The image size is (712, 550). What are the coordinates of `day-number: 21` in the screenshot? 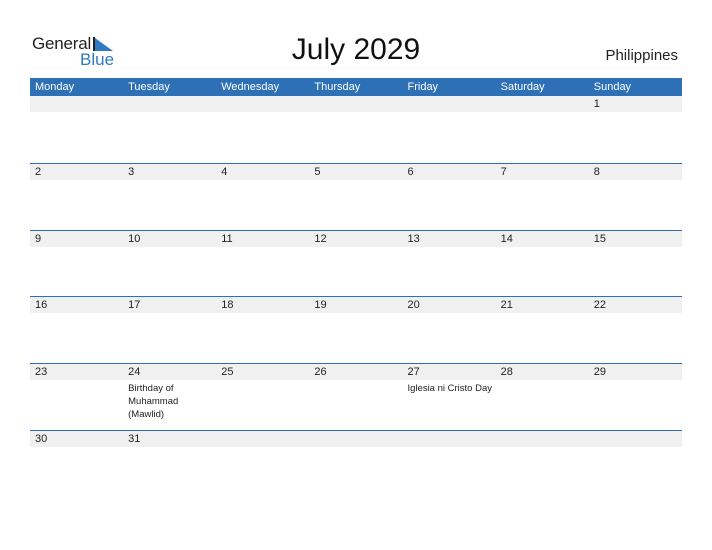 It's located at (506, 305).